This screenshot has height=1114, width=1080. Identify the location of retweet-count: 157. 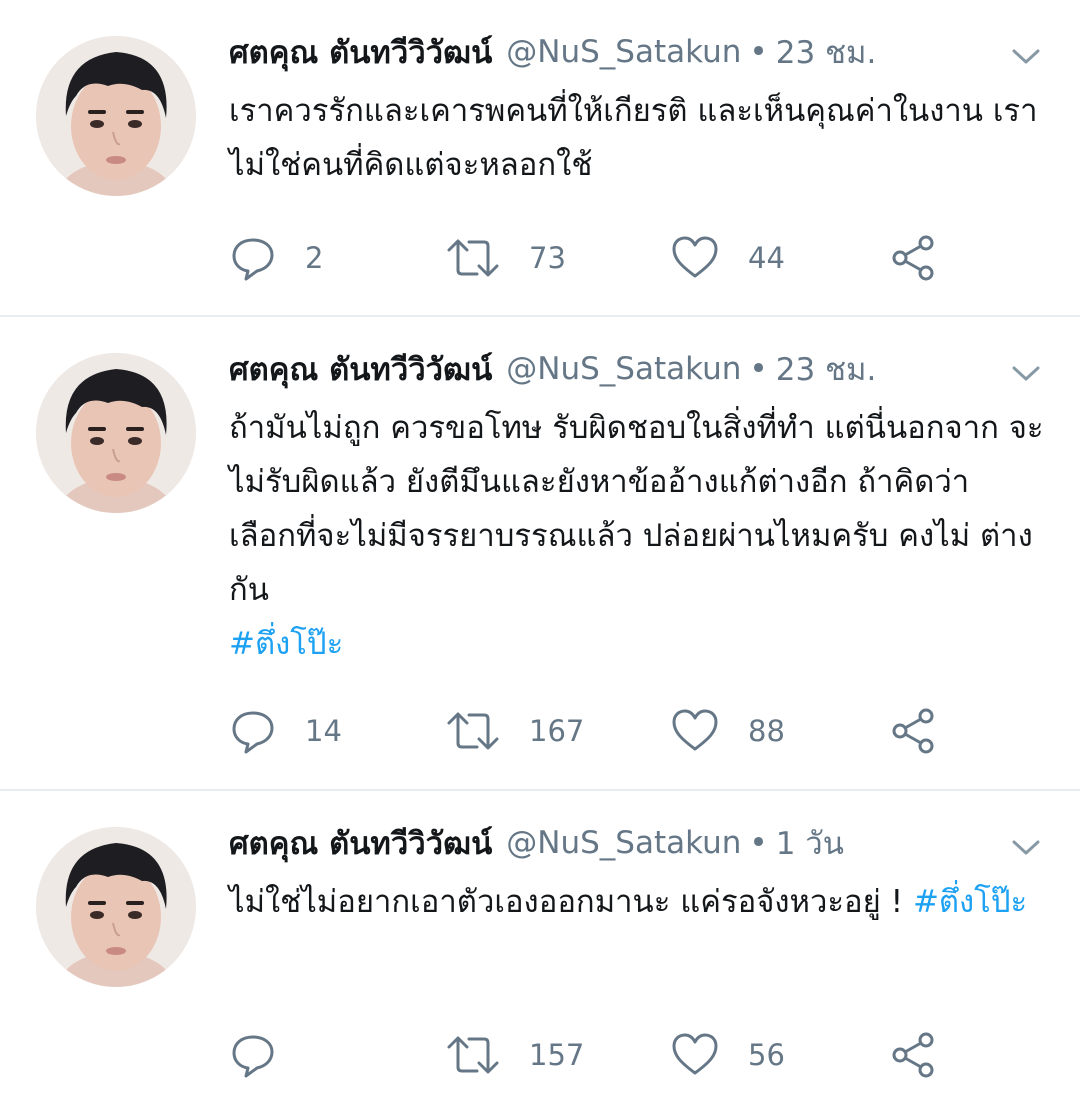
(557, 1055).